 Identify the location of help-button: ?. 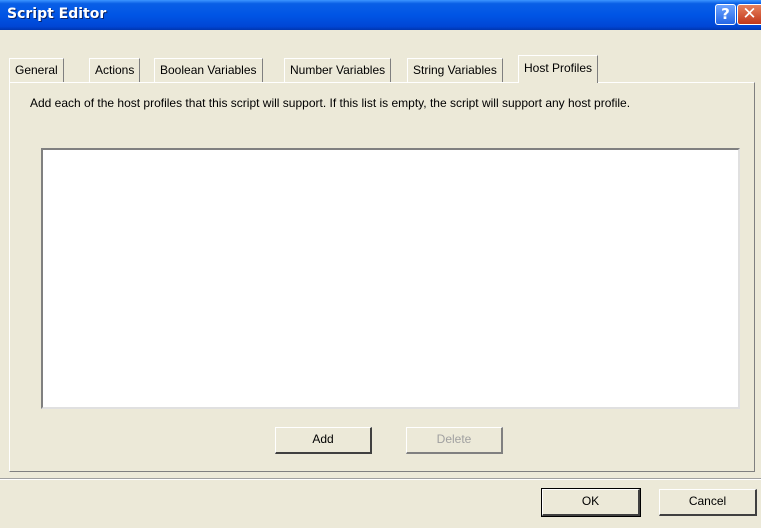
(725, 14).